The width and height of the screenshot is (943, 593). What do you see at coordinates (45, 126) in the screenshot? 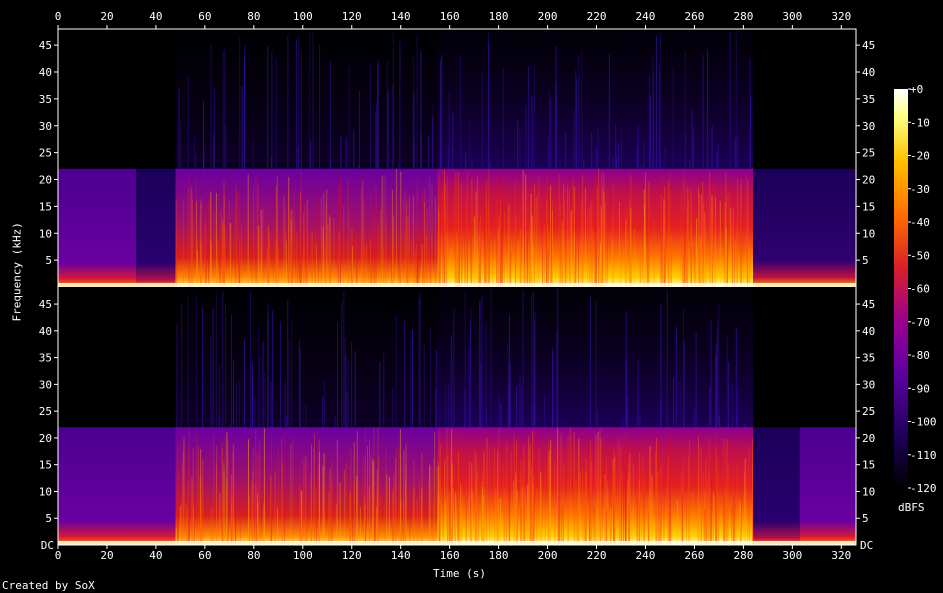
I see `y-tick-label-left: 30` at bounding box center [45, 126].